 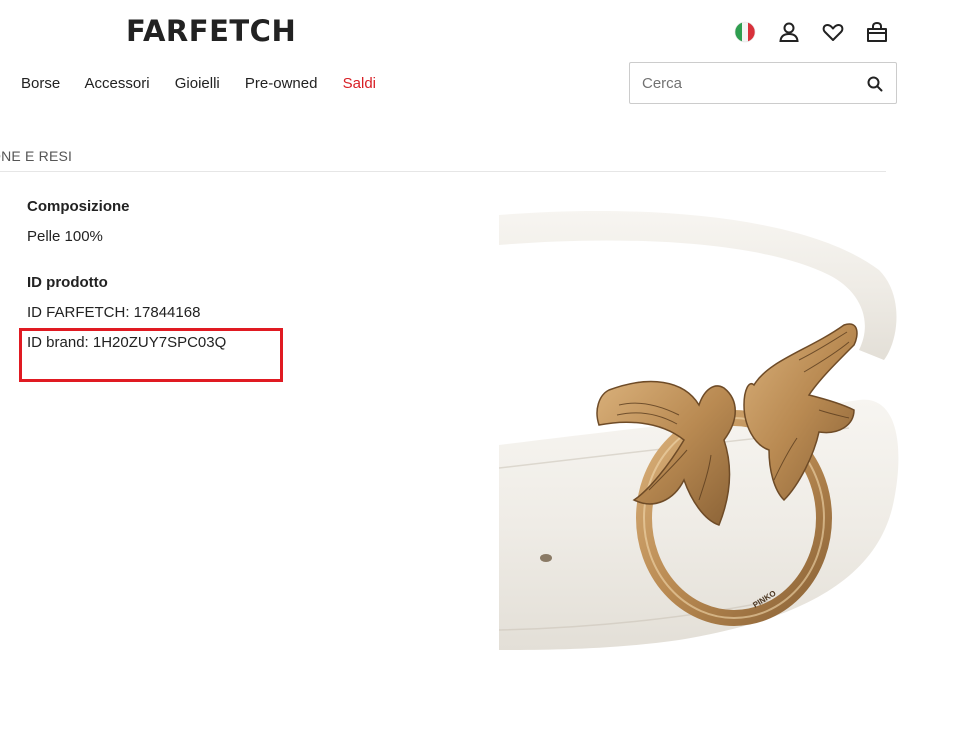 What do you see at coordinates (117, 83) in the screenshot?
I see `nav-item-accessori: Accessori` at bounding box center [117, 83].